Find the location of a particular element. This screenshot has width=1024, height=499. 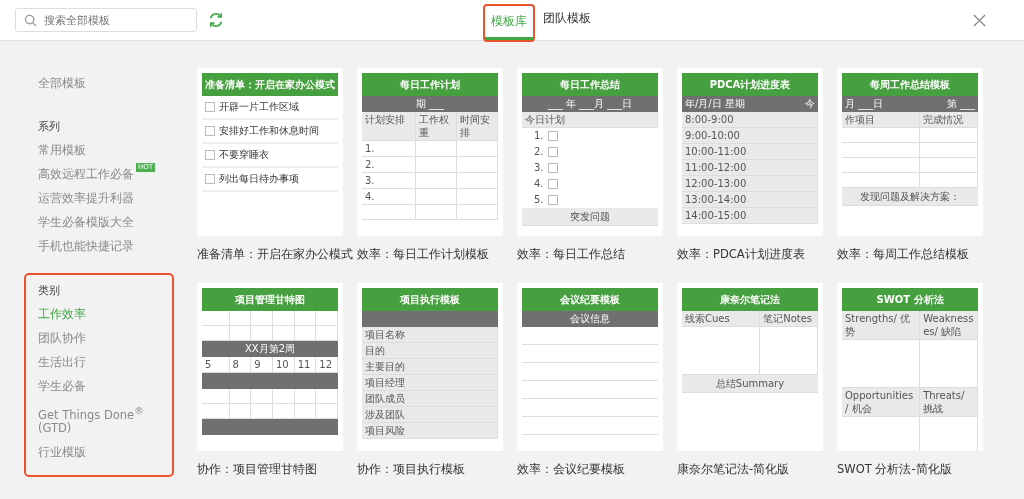

preview-check-row: 2. is located at coordinates (590, 152).